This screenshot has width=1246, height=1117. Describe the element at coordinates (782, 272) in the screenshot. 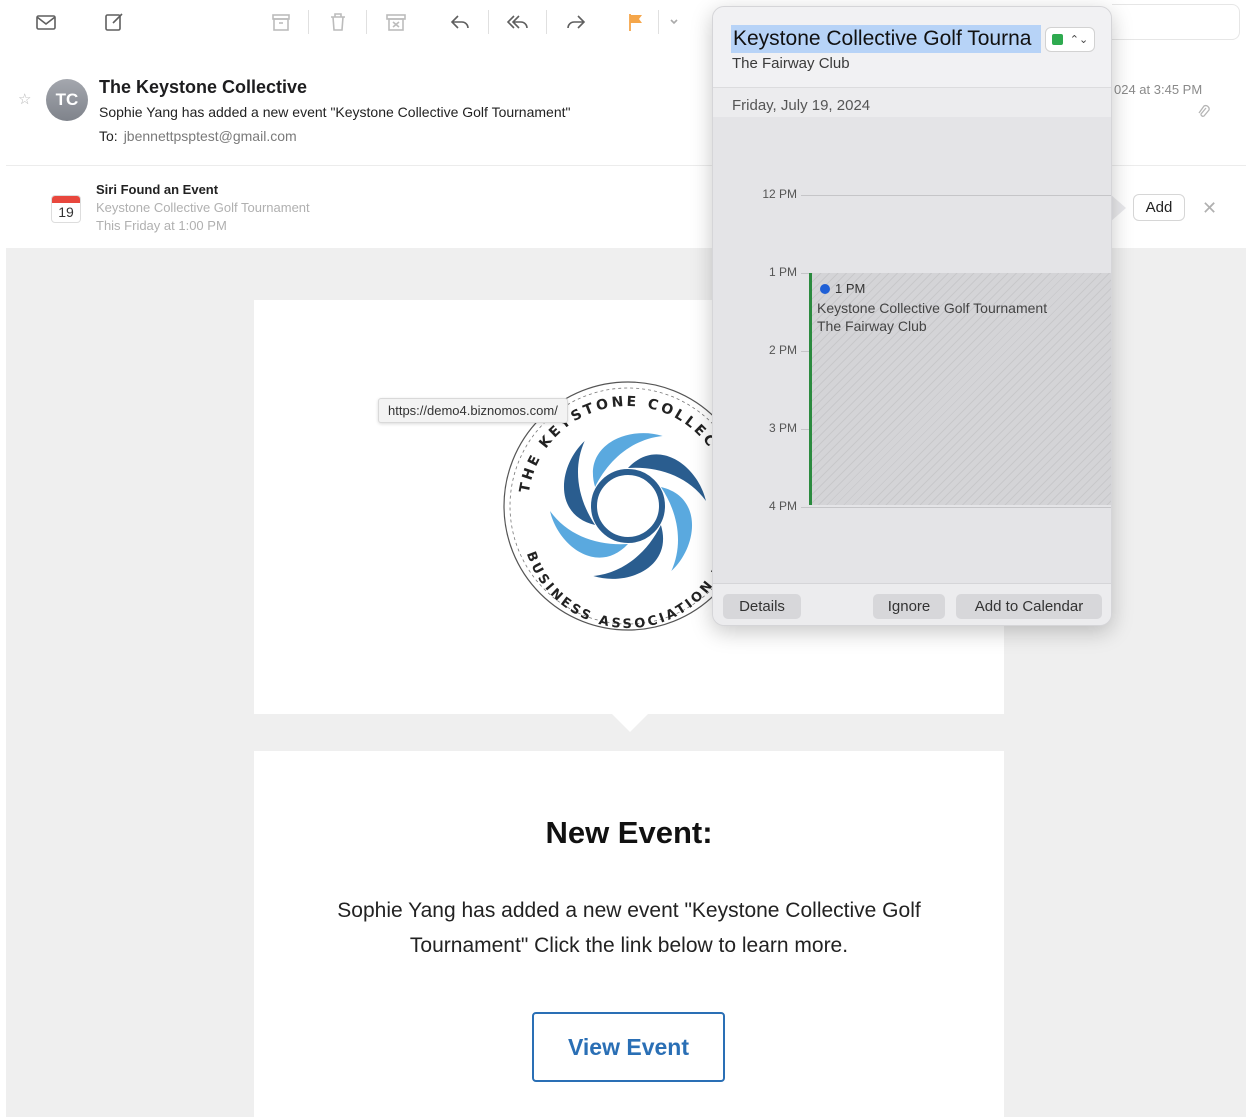

I see `hour-label: 1 PM` at that location.